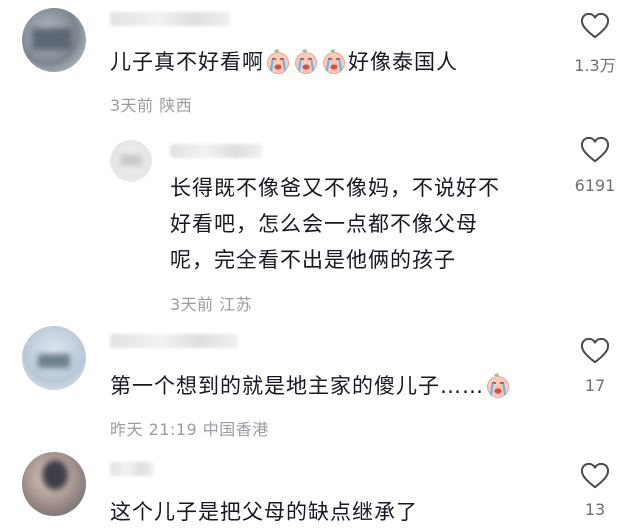 This screenshot has height=530, width=640. Describe the element at coordinates (403, 62) in the screenshot. I see `comment-text-part: 好像泰国人` at that location.